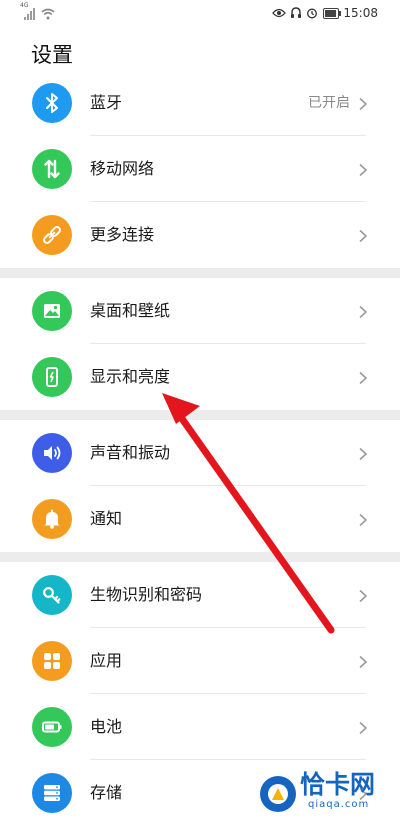 This screenshot has height=826, width=400. I want to click on wifi-icon, so click(48, 14).